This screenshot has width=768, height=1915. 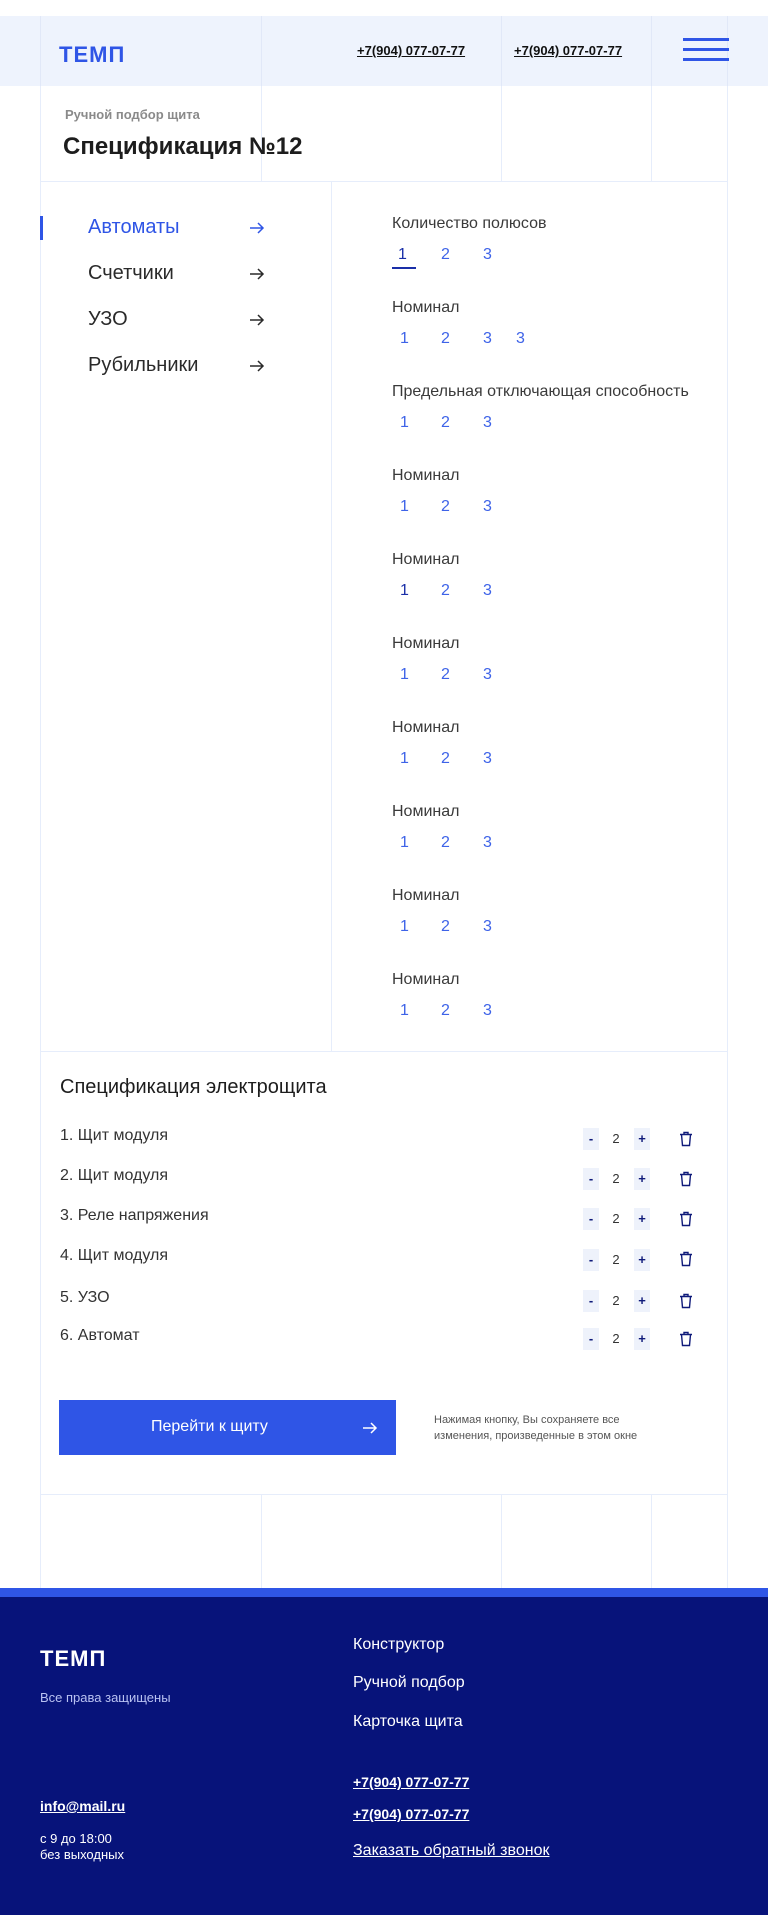 What do you see at coordinates (706, 50) in the screenshot?
I see `burger-menu-icon` at bounding box center [706, 50].